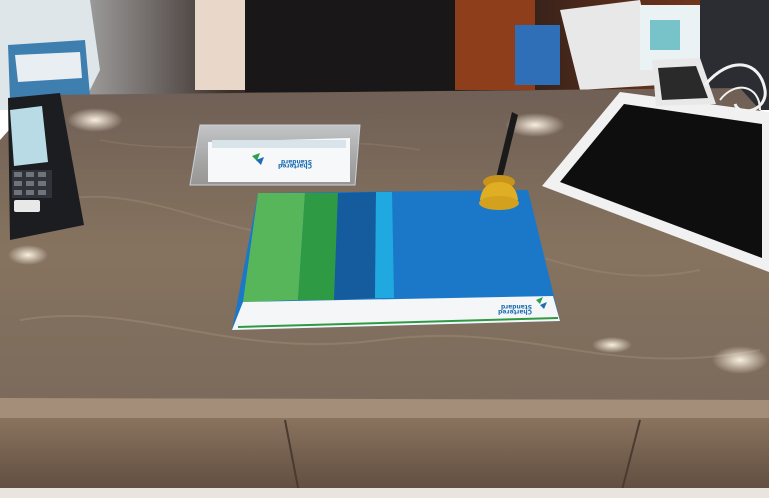 This screenshot has height=498, width=769. What do you see at coordinates (665, 35) in the screenshot?
I see `tissue-box-print` at bounding box center [665, 35].